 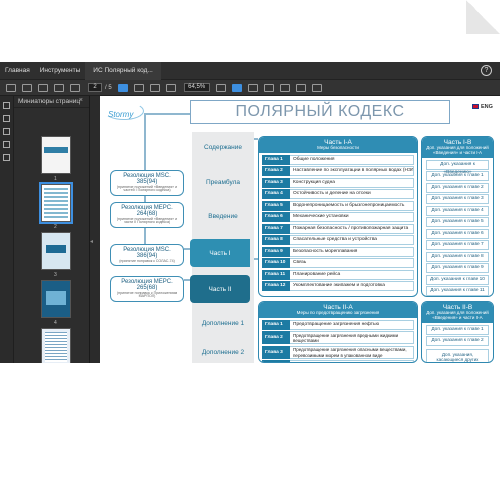 I want to click on guidance-item: Доп. указания к главе 3, so click(x=457, y=199).